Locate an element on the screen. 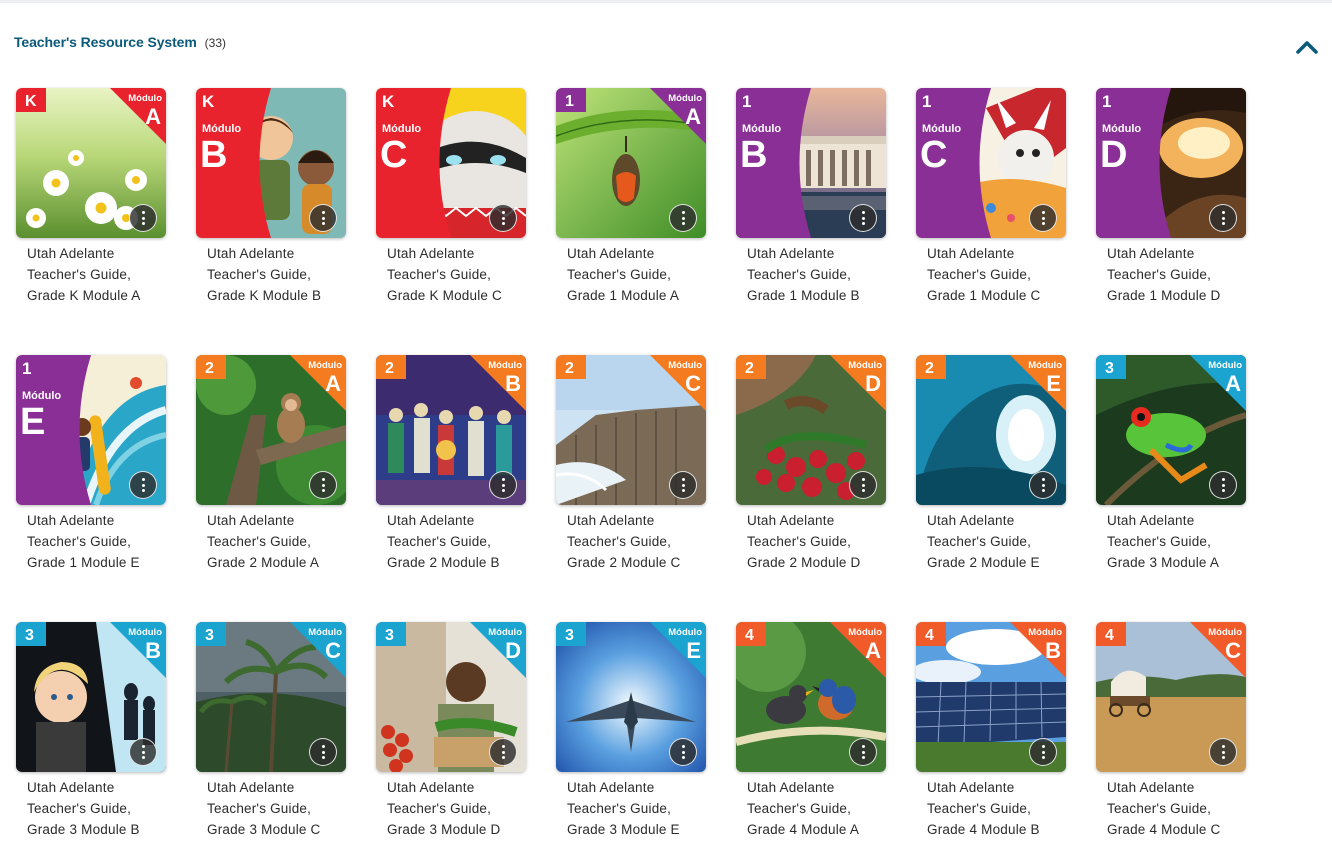  book-cover: 2 Módulo D is located at coordinates (811, 430).